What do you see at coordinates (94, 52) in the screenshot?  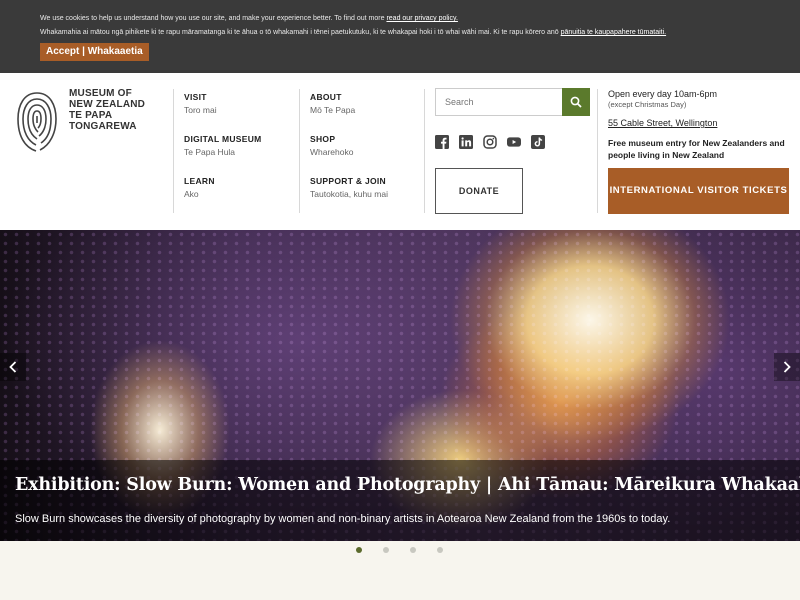 I see `accept-cookies-button: Accept | Whakaaetia` at bounding box center [94, 52].